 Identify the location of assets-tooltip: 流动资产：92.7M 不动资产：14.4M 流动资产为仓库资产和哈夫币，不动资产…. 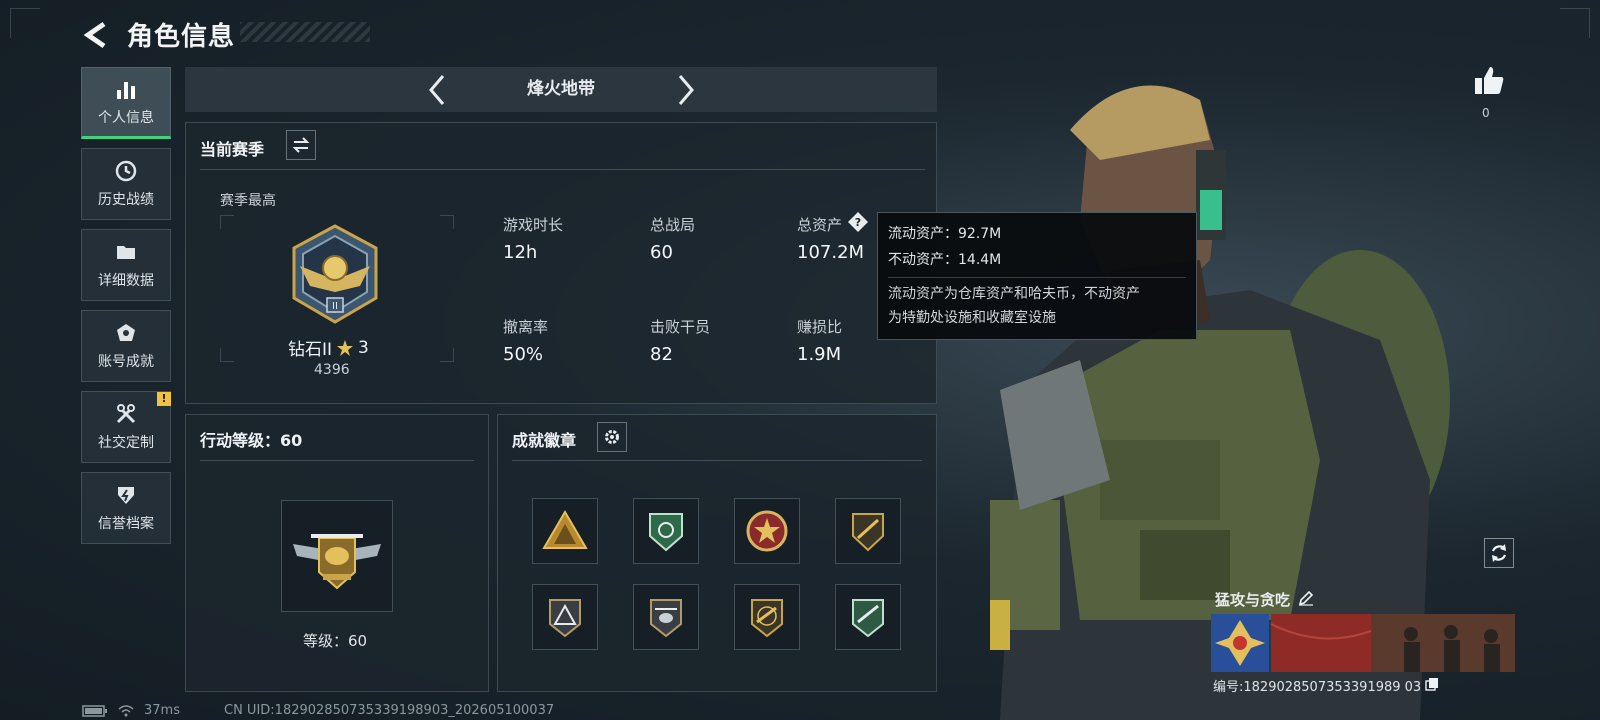
(1037, 276).